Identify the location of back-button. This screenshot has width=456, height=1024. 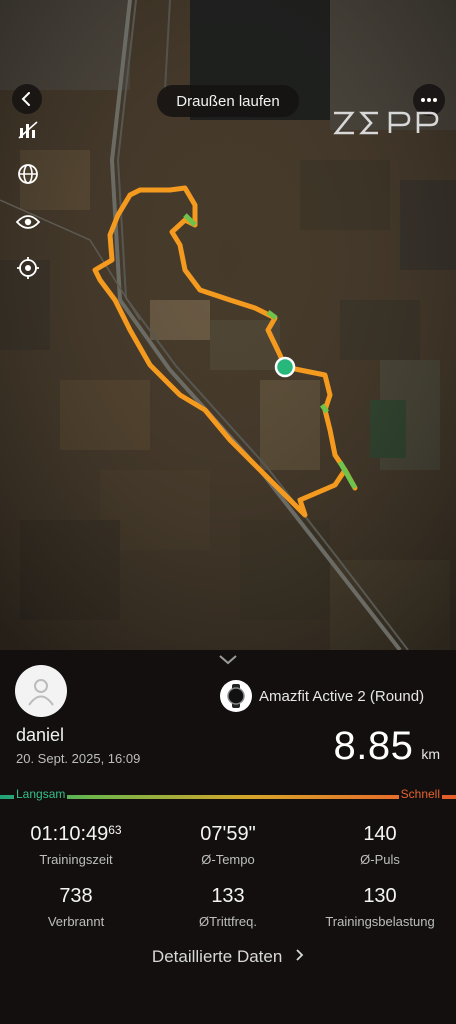
(27, 99).